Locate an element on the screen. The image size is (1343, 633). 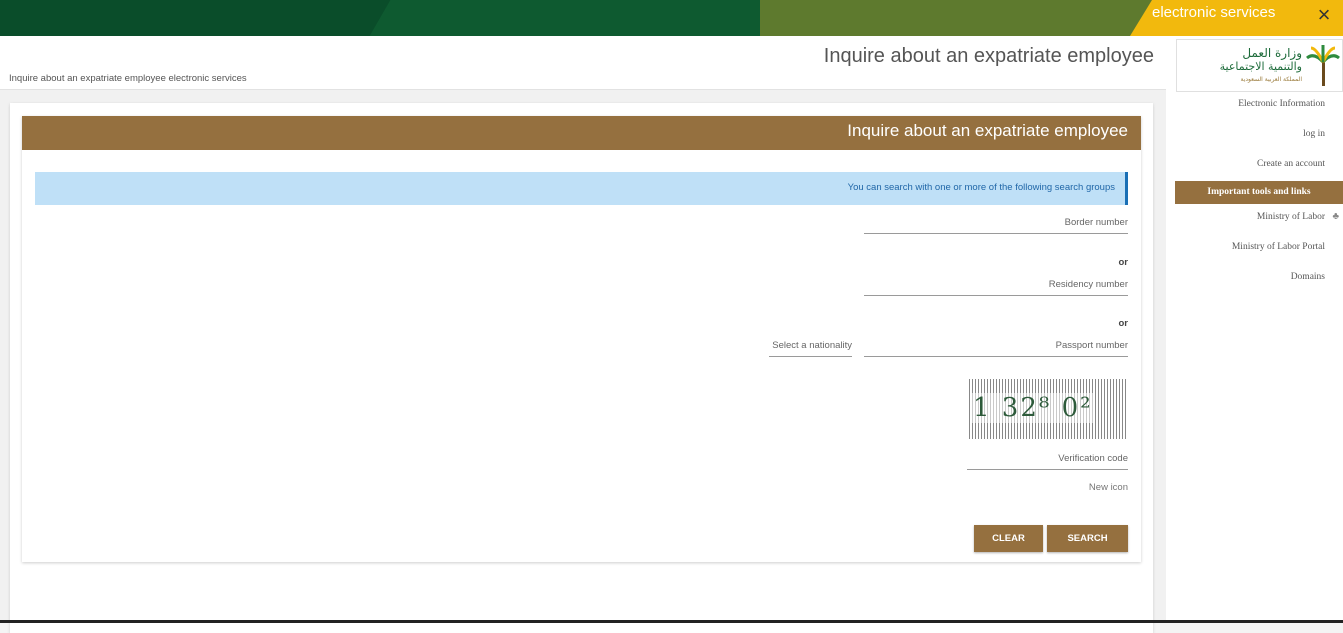
captcha-image: 1 32⁸ 0² is located at coordinates (1047, 409).